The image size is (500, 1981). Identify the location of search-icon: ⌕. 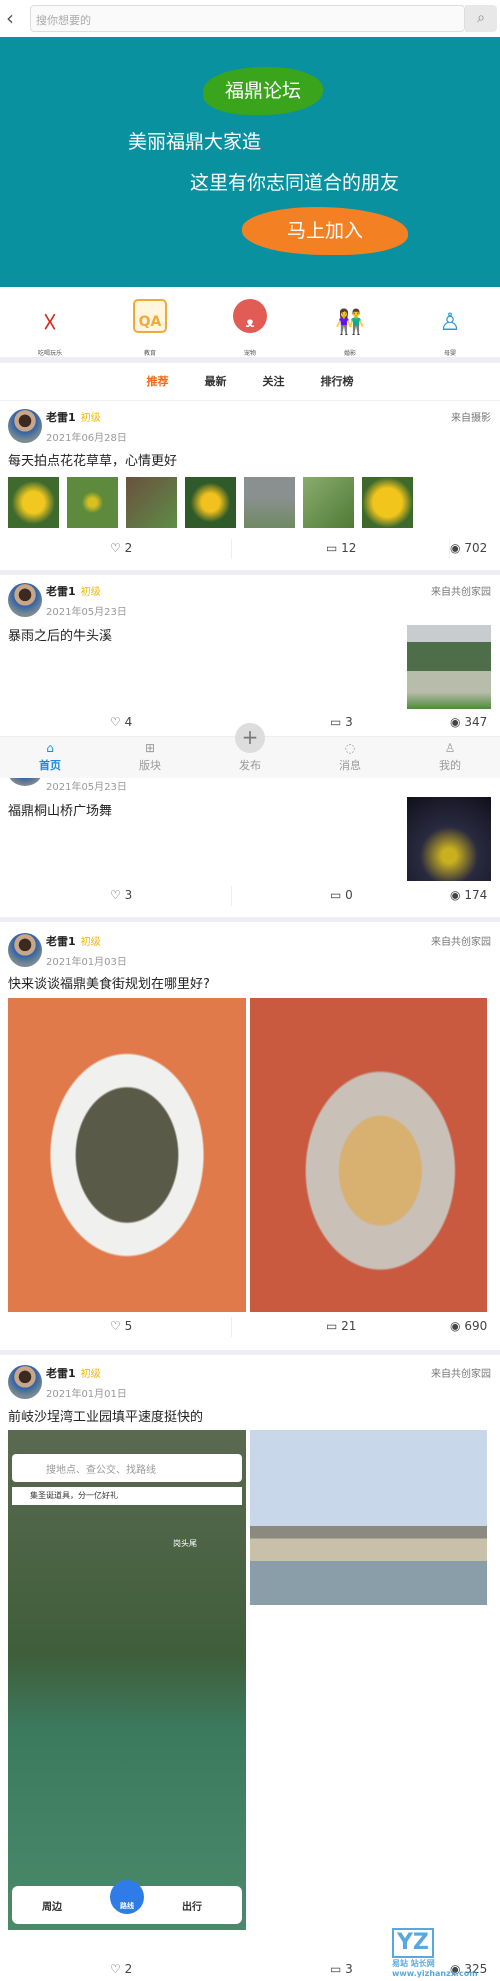
(481, 18).